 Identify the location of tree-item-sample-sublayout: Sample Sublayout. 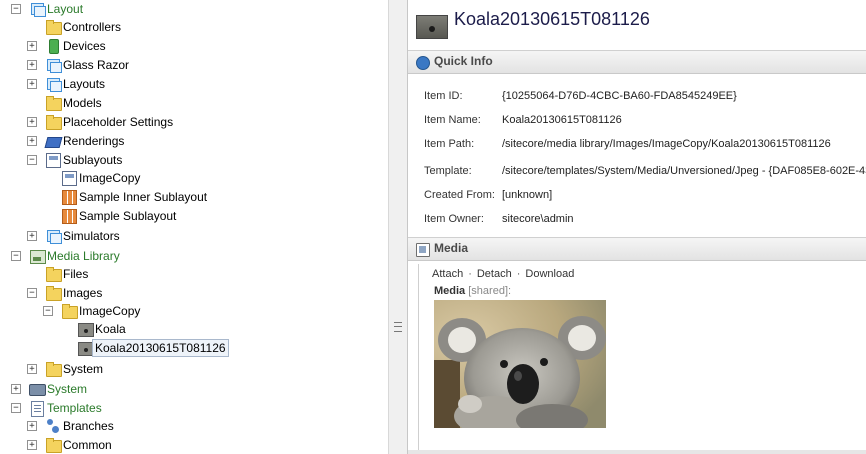
(190, 216).